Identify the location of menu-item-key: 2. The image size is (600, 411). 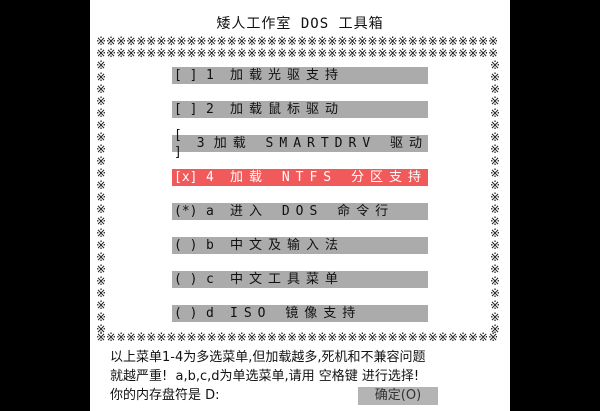
(210, 109).